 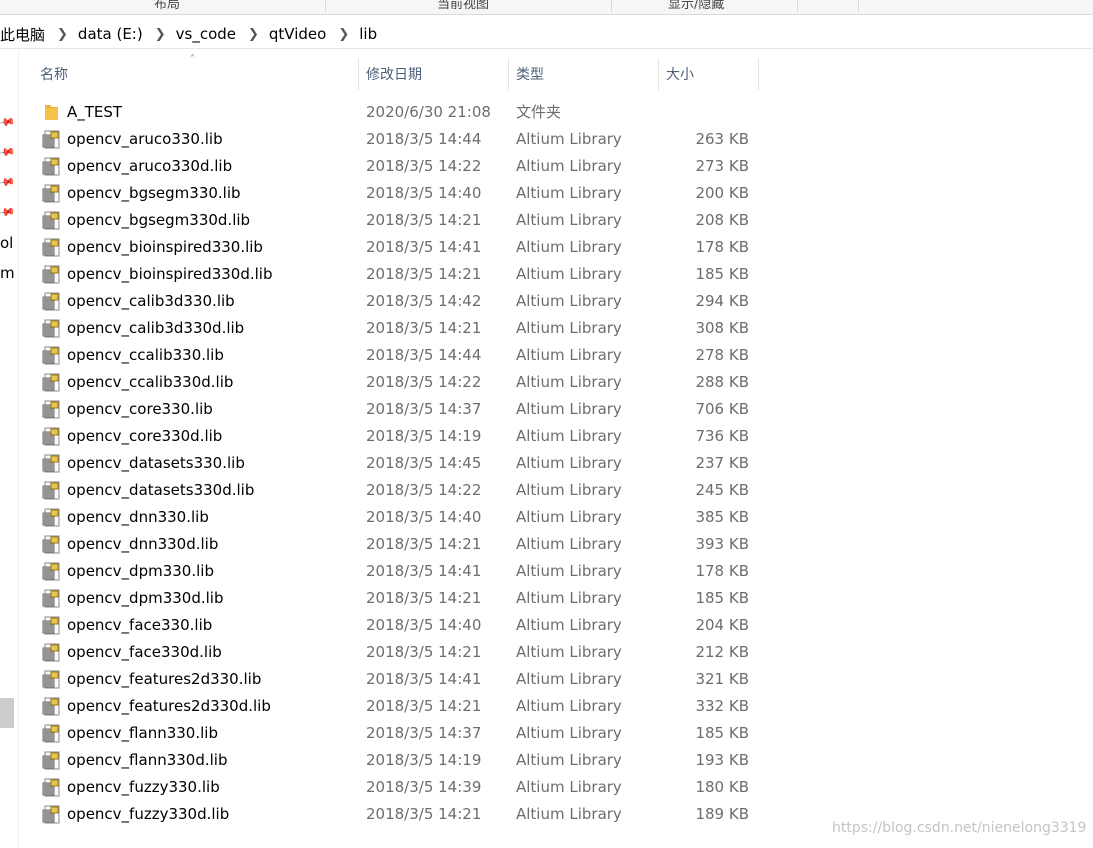 What do you see at coordinates (164, 679) in the screenshot?
I see `file-name: opencv_features2d330.lib` at bounding box center [164, 679].